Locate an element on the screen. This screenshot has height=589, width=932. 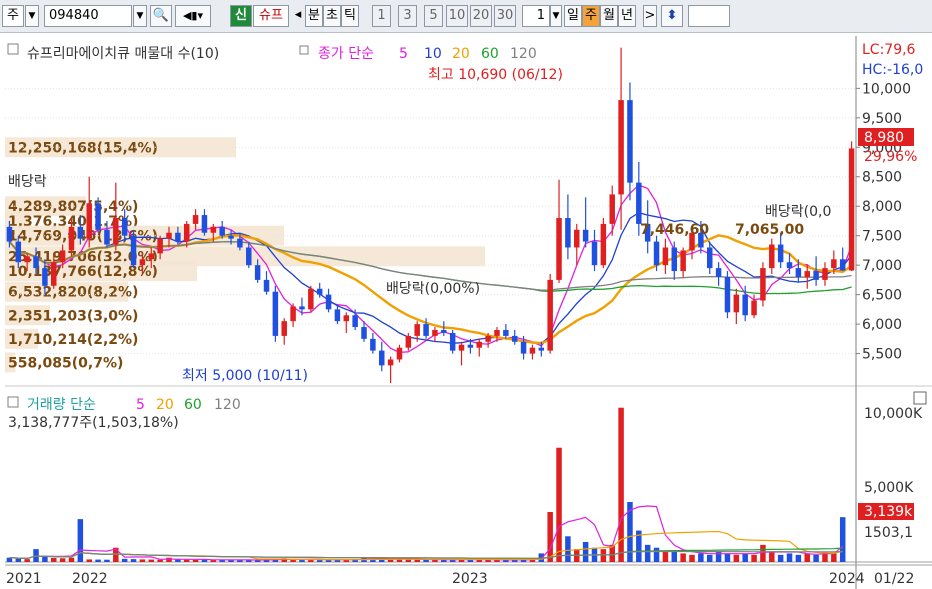
stock-code-input: 094840 is located at coordinates (88, 16).